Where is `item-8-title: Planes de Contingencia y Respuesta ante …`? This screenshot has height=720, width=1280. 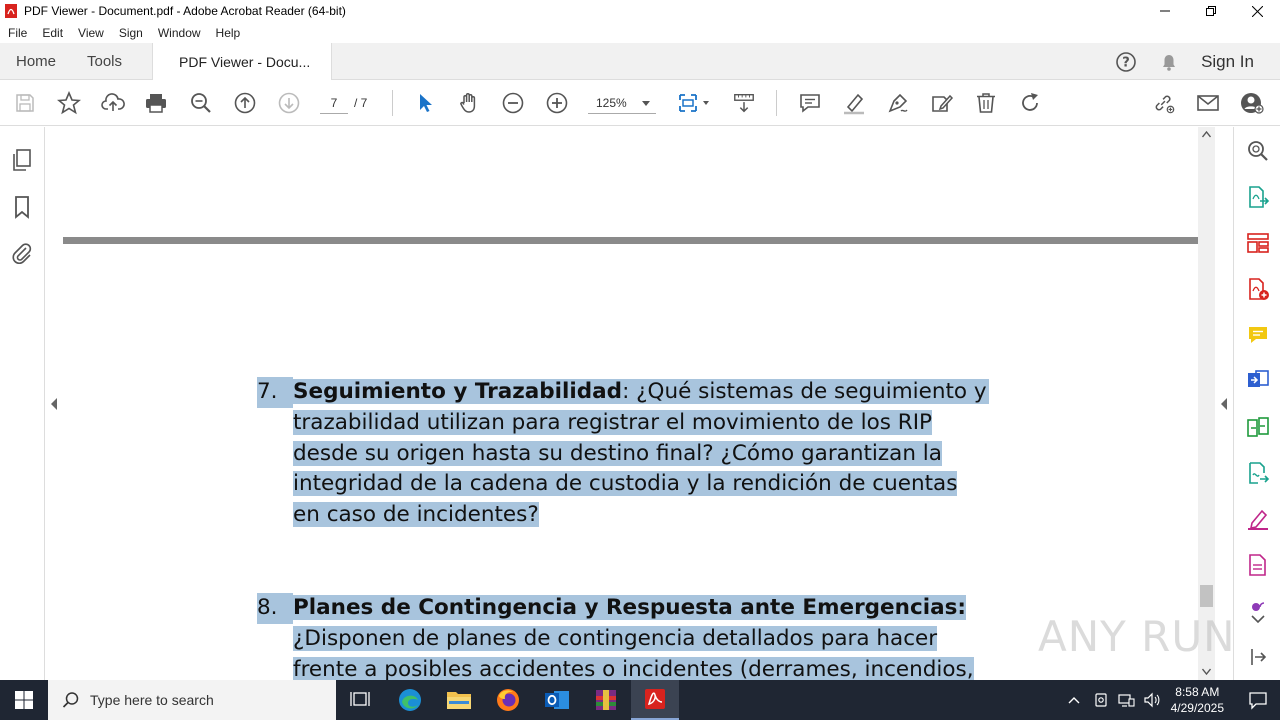 item-8-title: Planes de Contingencia y Respuesta ante … is located at coordinates (629, 607).